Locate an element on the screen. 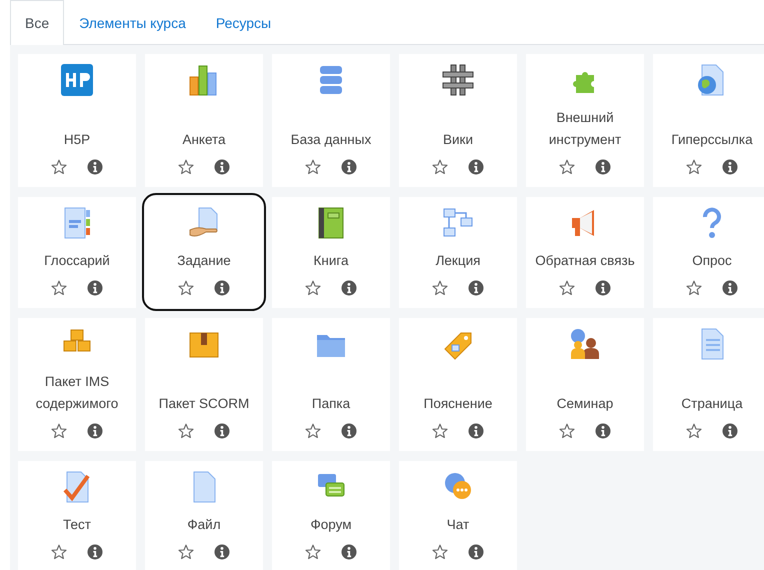 This screenshot has height=570, width=764. activity-name: Вики is located at coordinates (458, 140).